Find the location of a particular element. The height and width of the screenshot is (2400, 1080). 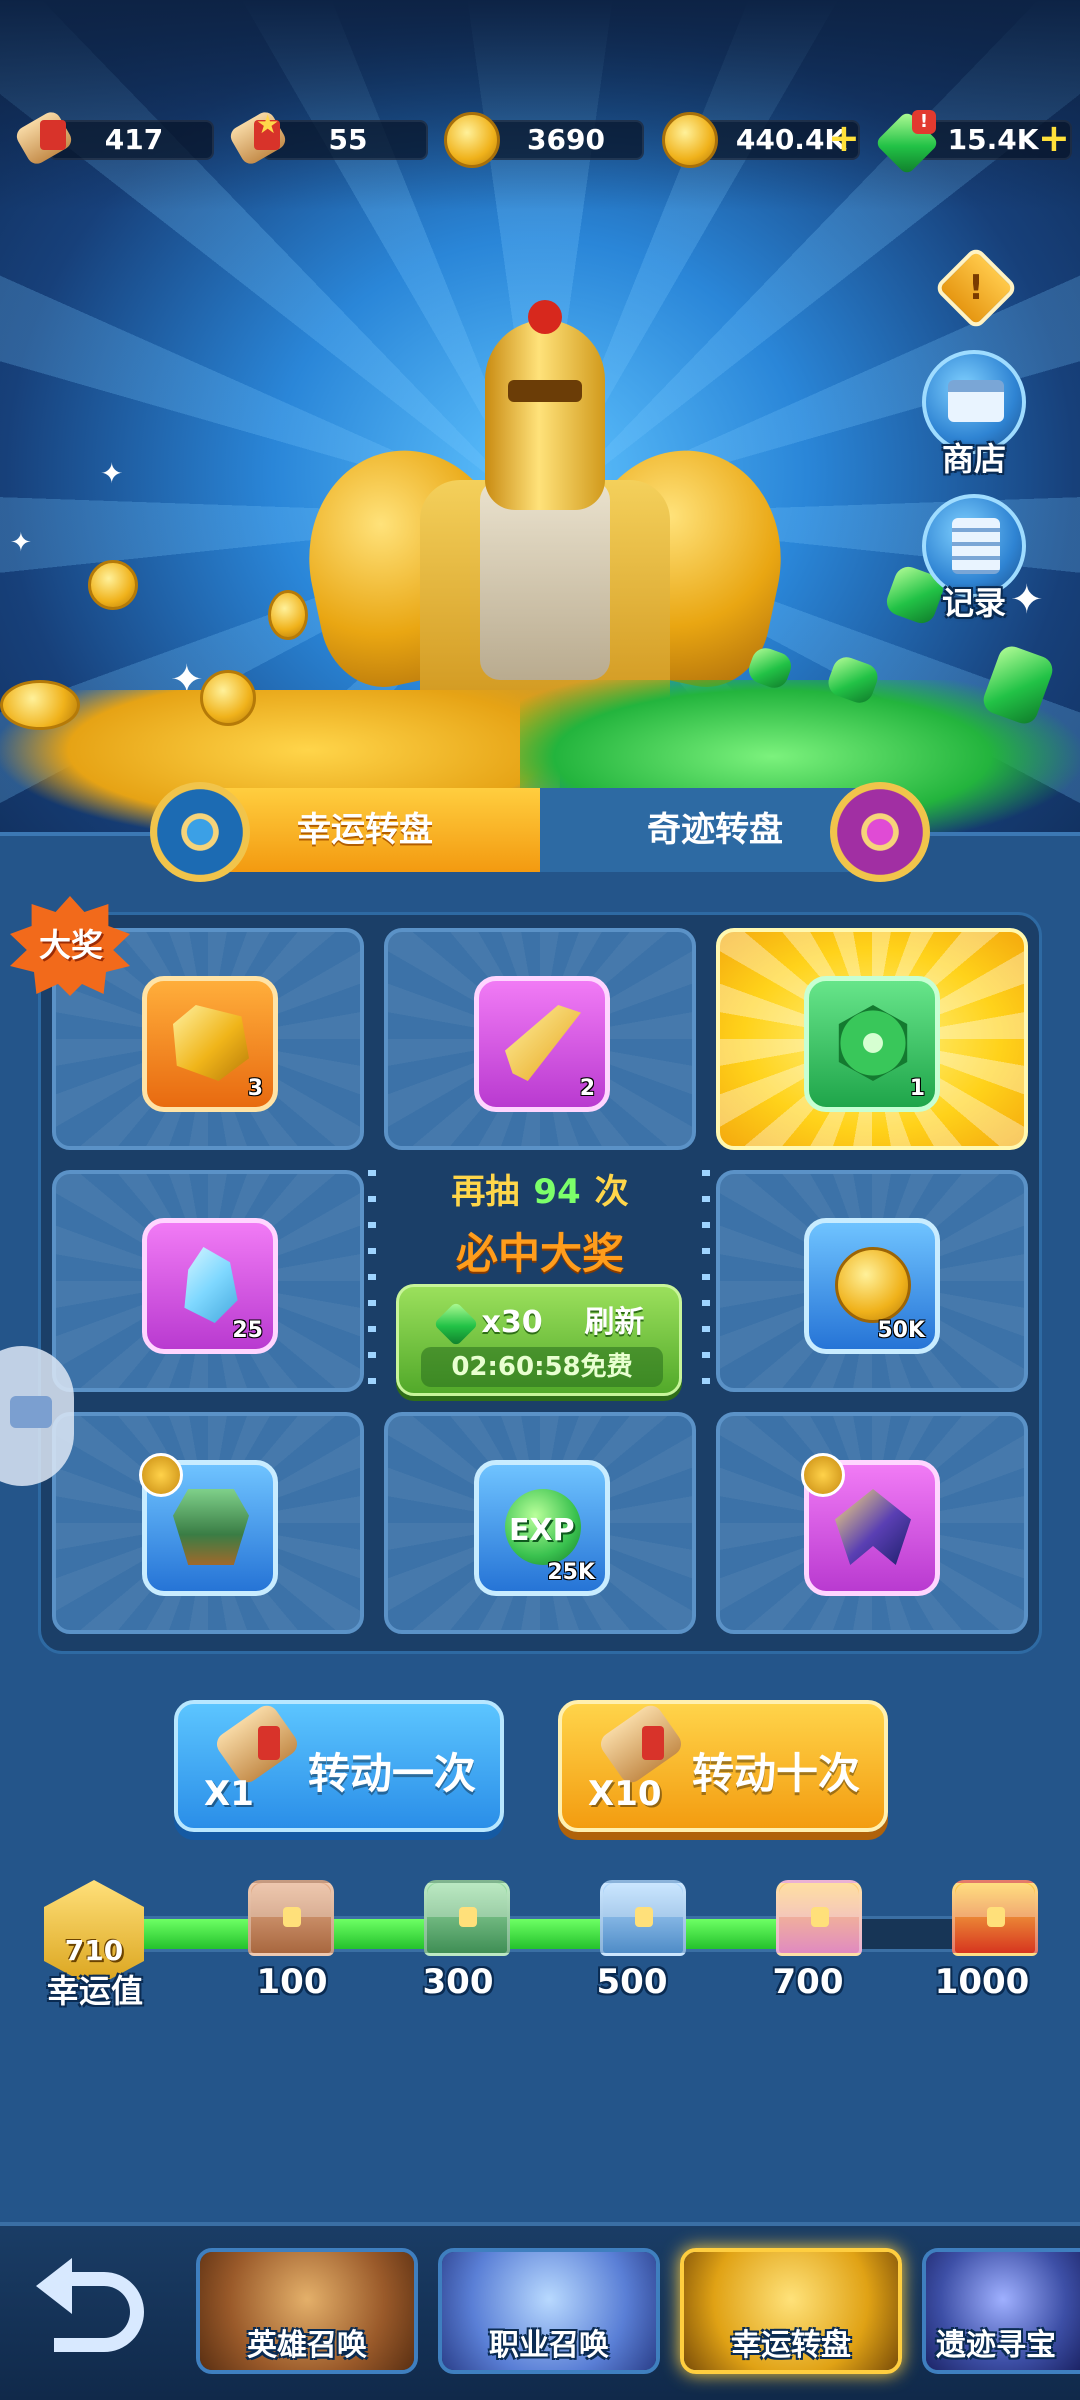

chest-100-icon is located at coordinates (291, 1918).